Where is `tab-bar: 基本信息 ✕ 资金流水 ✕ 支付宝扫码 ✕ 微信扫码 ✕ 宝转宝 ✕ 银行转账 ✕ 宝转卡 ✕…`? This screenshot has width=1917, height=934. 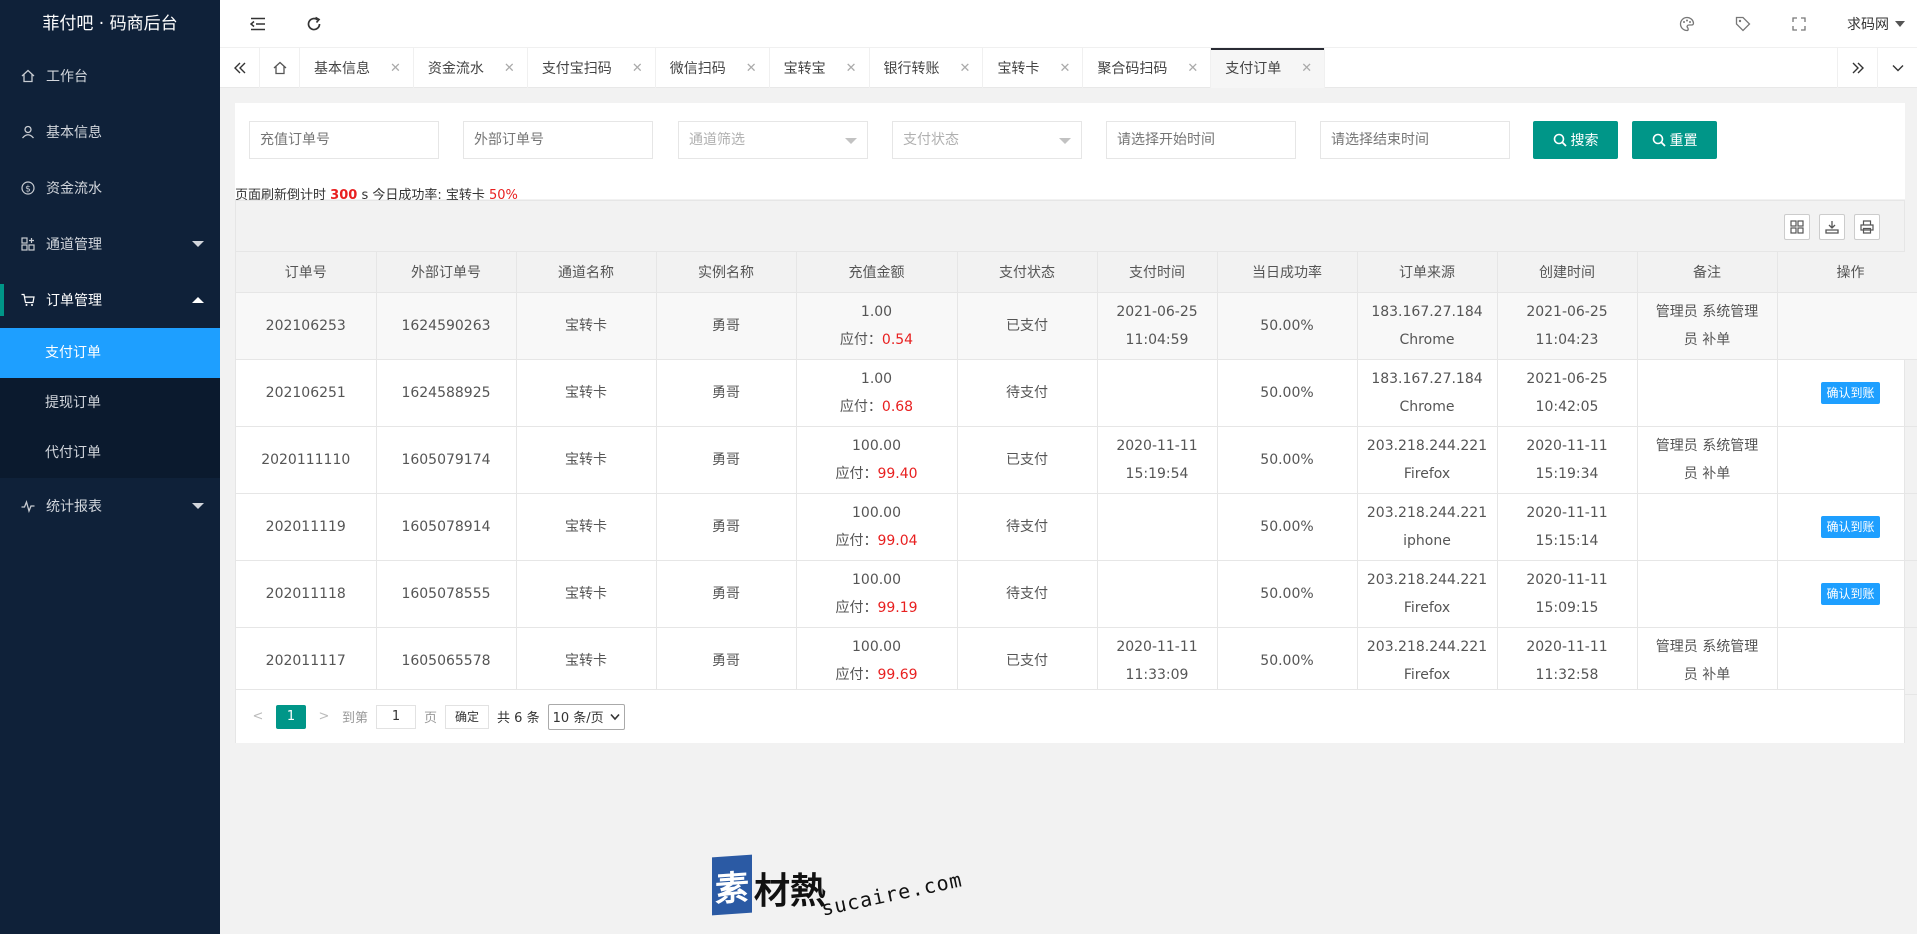
tab-bar: 基本信息 ✕ 资金流水 ✕ 支付宝扫码 ✕ 微信扫码 ✕ 宝转宝 ✕ 银行转账 ✕ 宝转卡 ✕… is located at coordinates (1068, 68).